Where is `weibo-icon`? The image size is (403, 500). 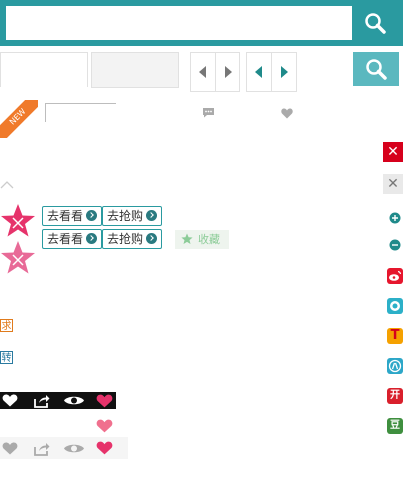 weibo-icon is located at coordinates (395, 275).